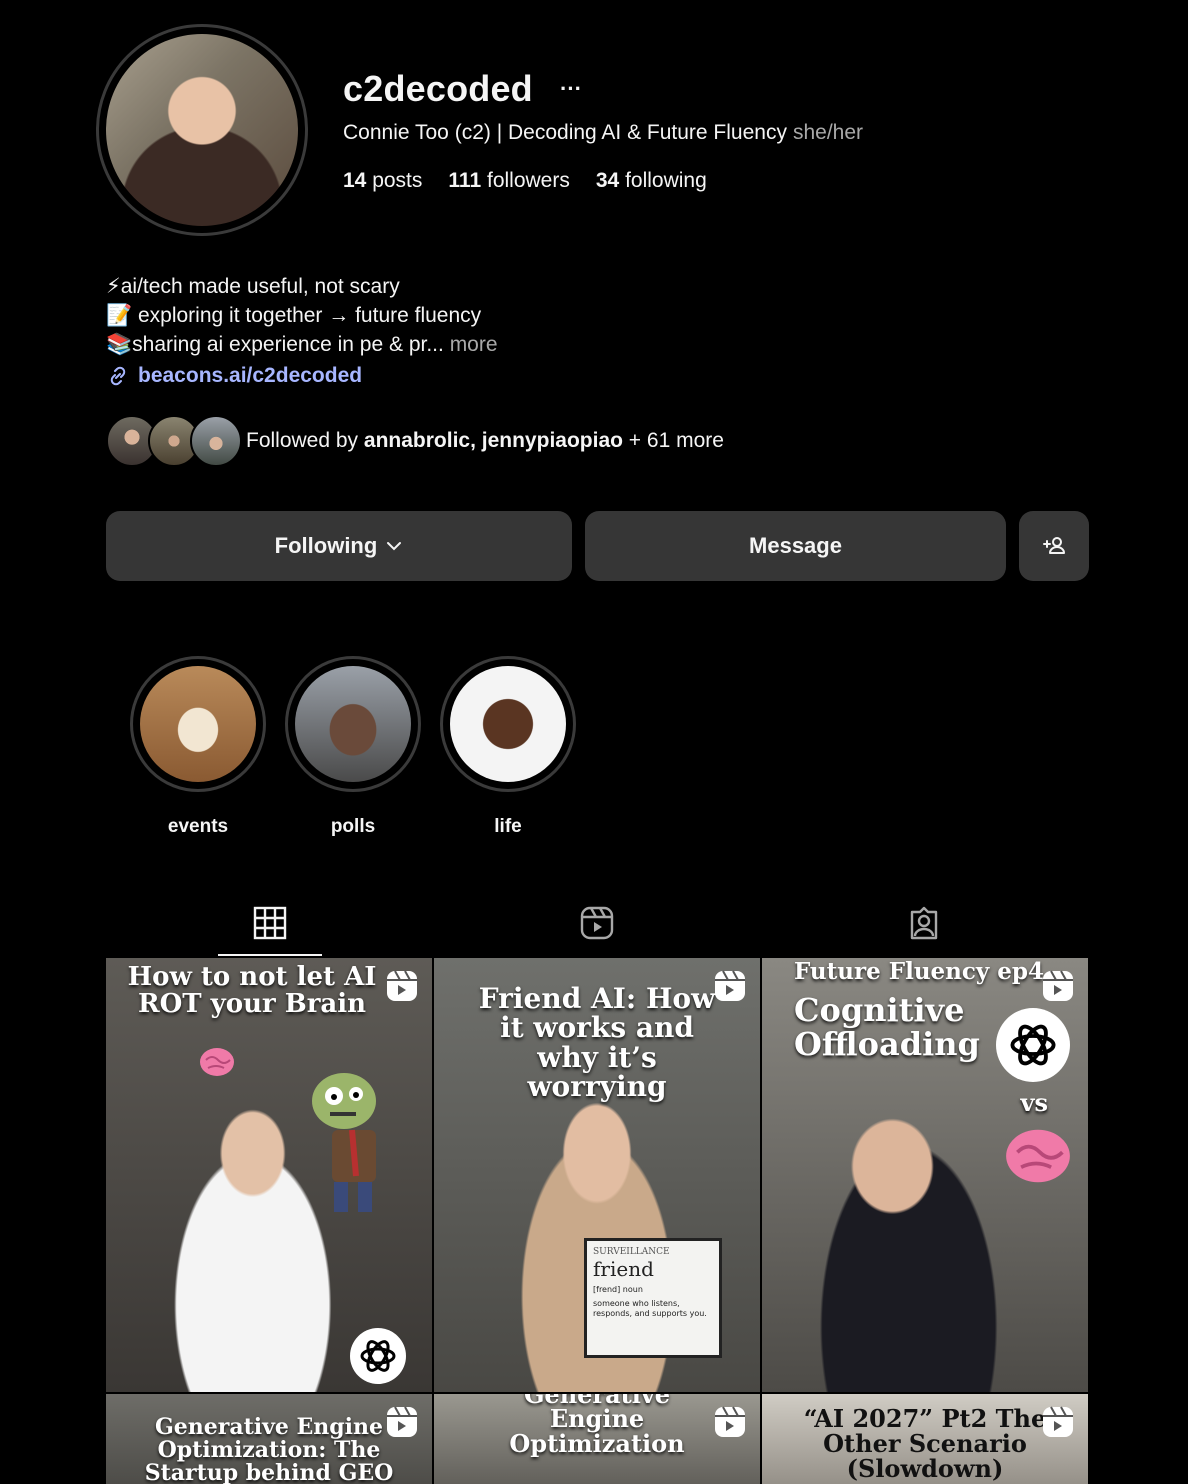  I want to click on highlight-label: polls, so click(353, 826).